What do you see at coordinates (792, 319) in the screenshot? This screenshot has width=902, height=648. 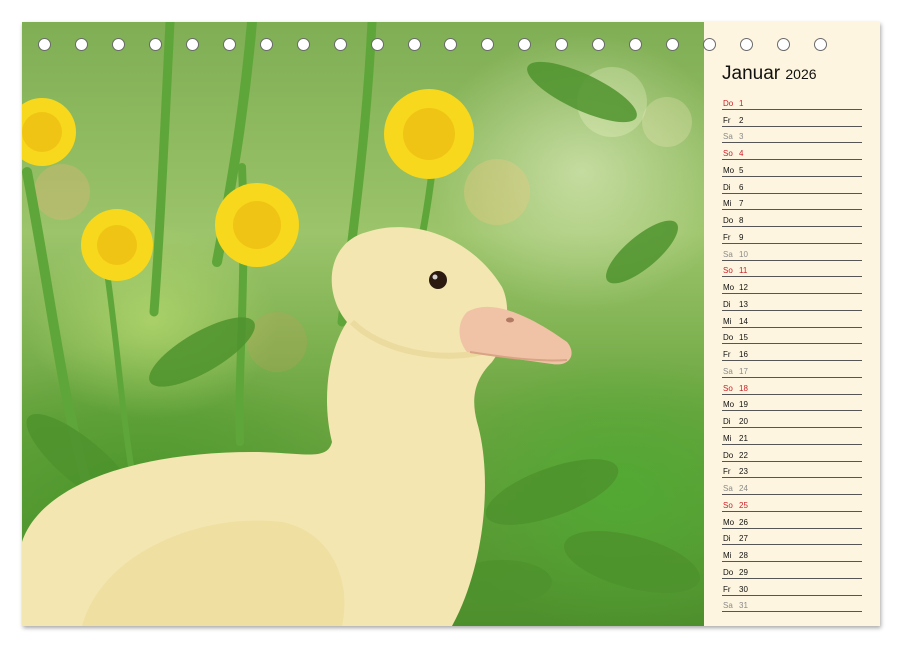 I see `day-row: Mi 14` at bounding box center [792, 319].